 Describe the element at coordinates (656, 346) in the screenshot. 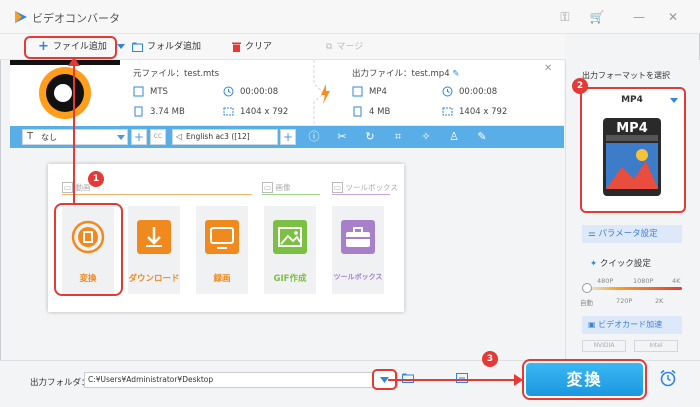

I see `intel-chip: Intel` at that location.